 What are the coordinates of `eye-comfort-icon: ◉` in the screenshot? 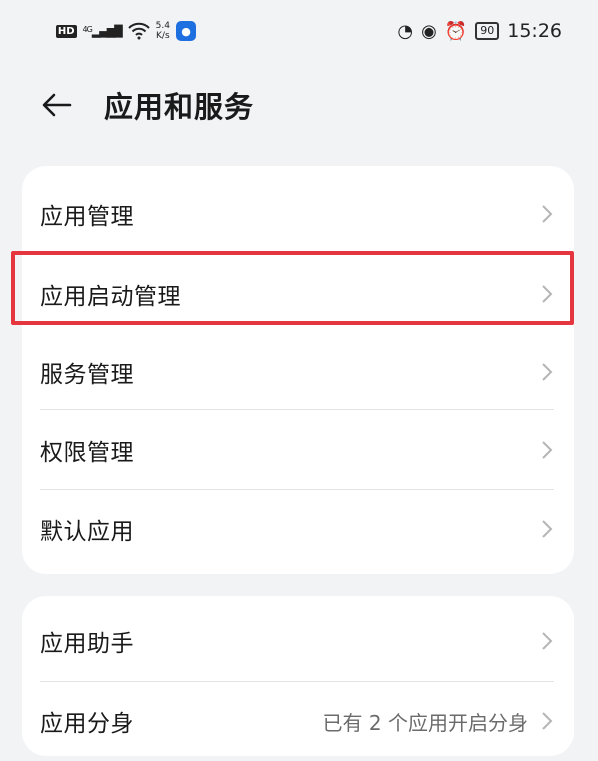 It's located at (429, 31).